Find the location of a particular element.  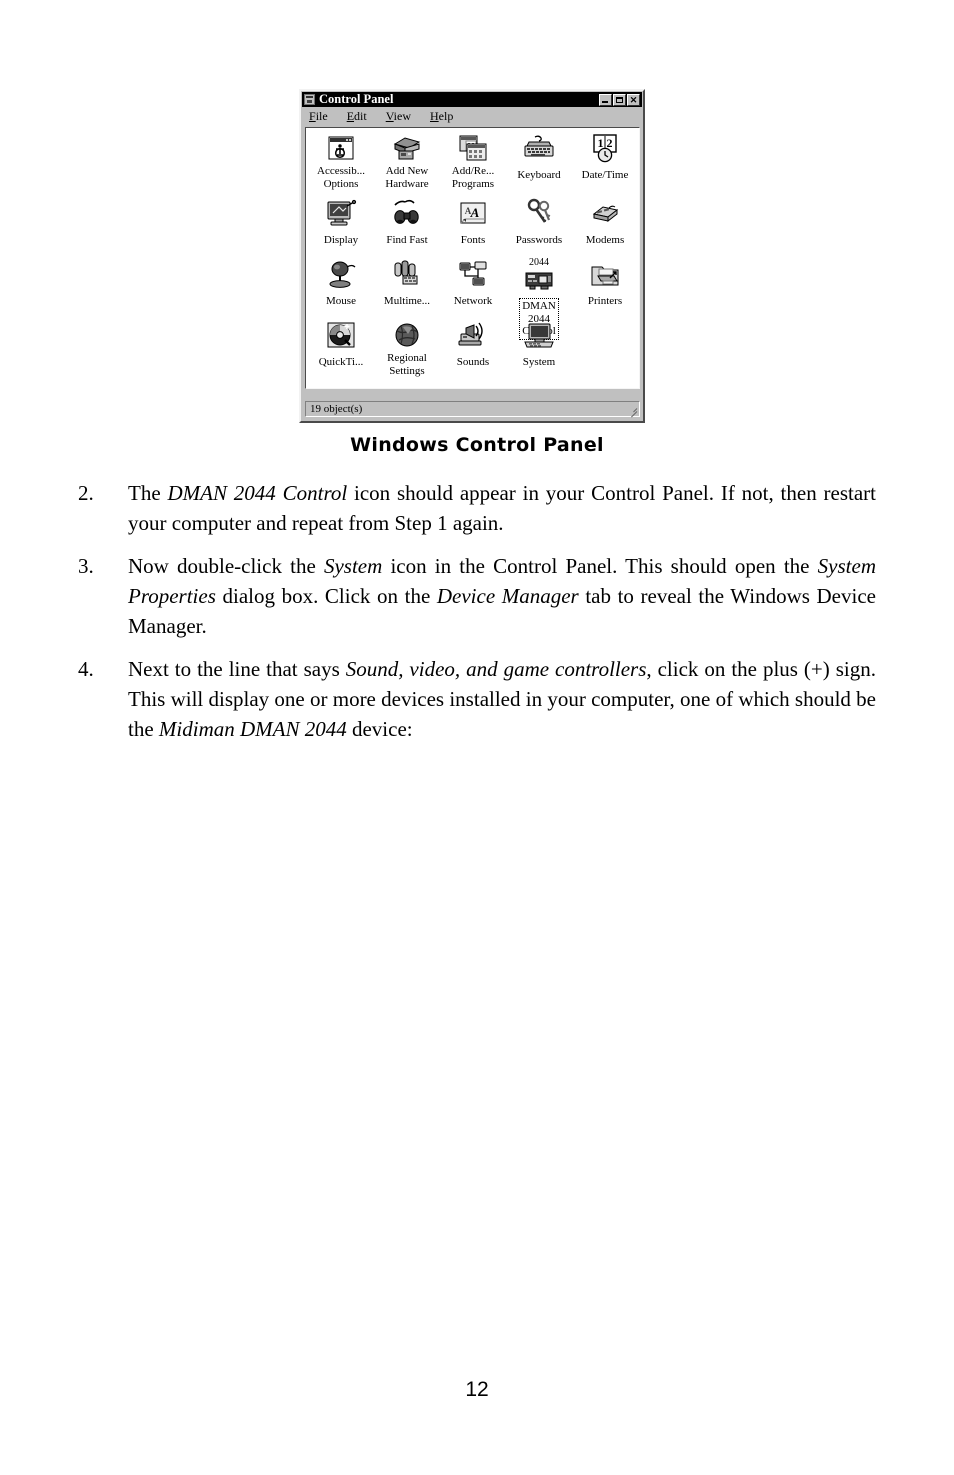

multimedia-icon is located at coordinates (407, 274).